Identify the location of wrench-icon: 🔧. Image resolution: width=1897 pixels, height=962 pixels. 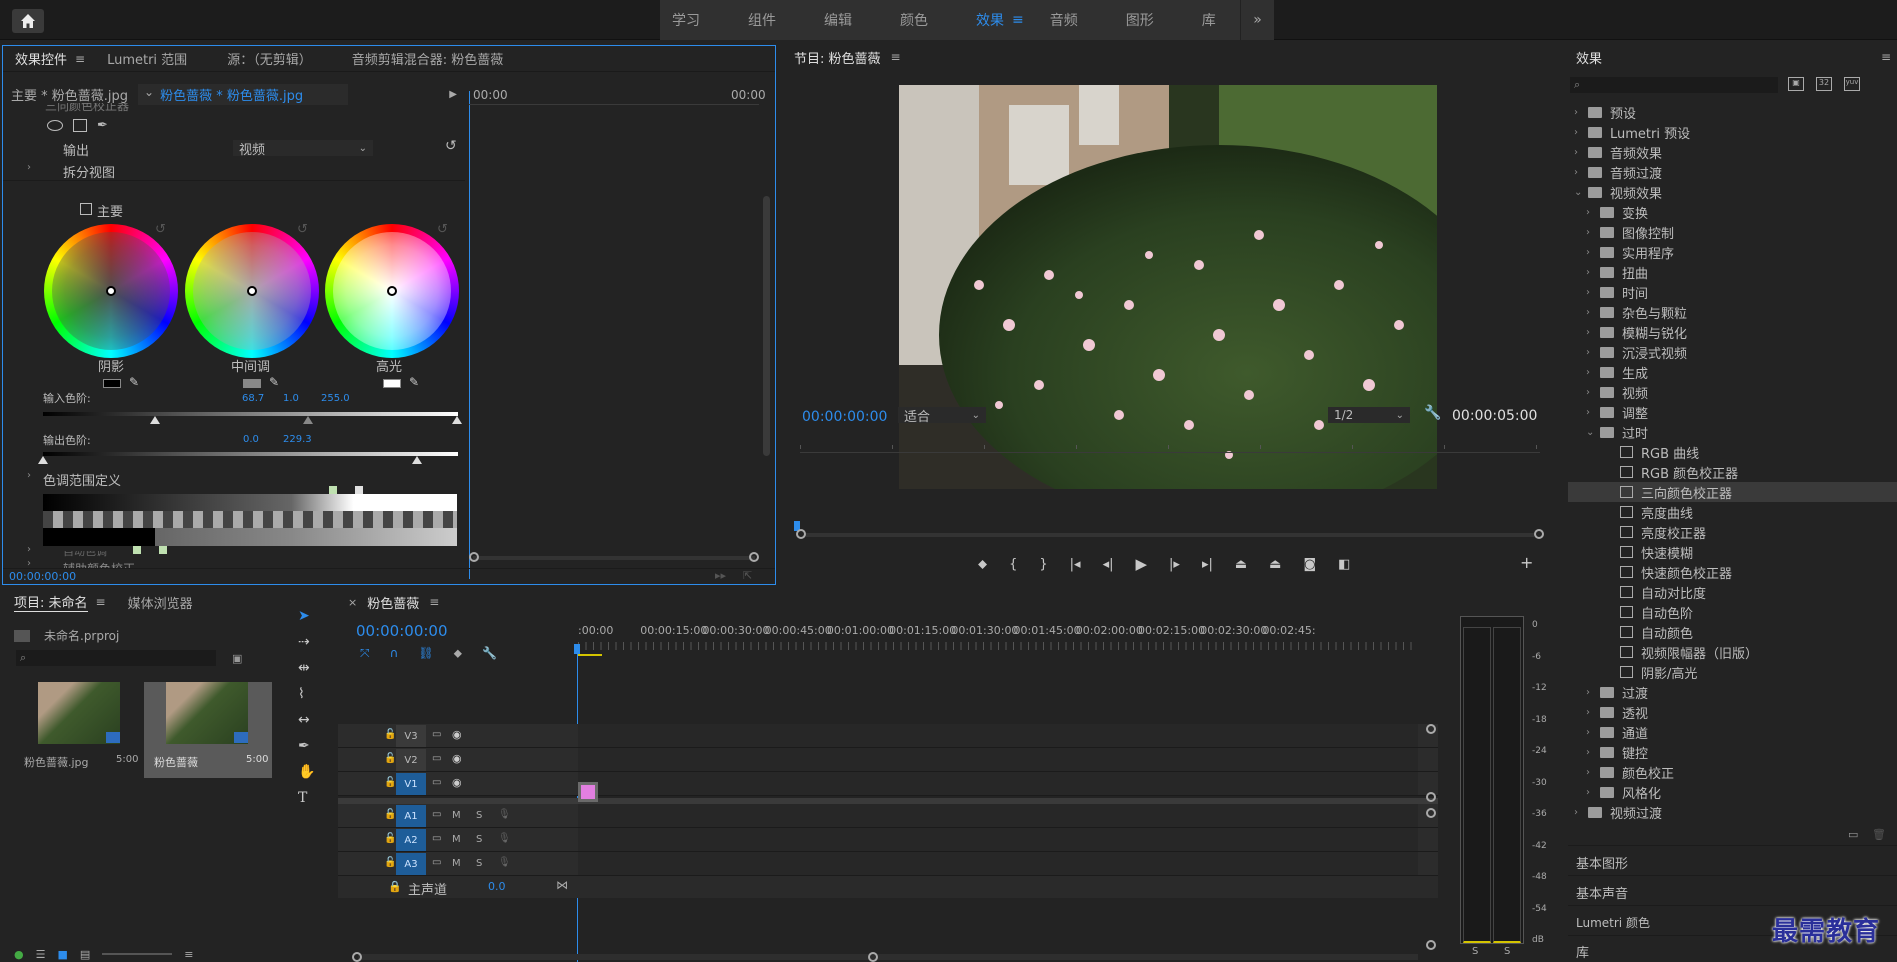
(1432, 413).